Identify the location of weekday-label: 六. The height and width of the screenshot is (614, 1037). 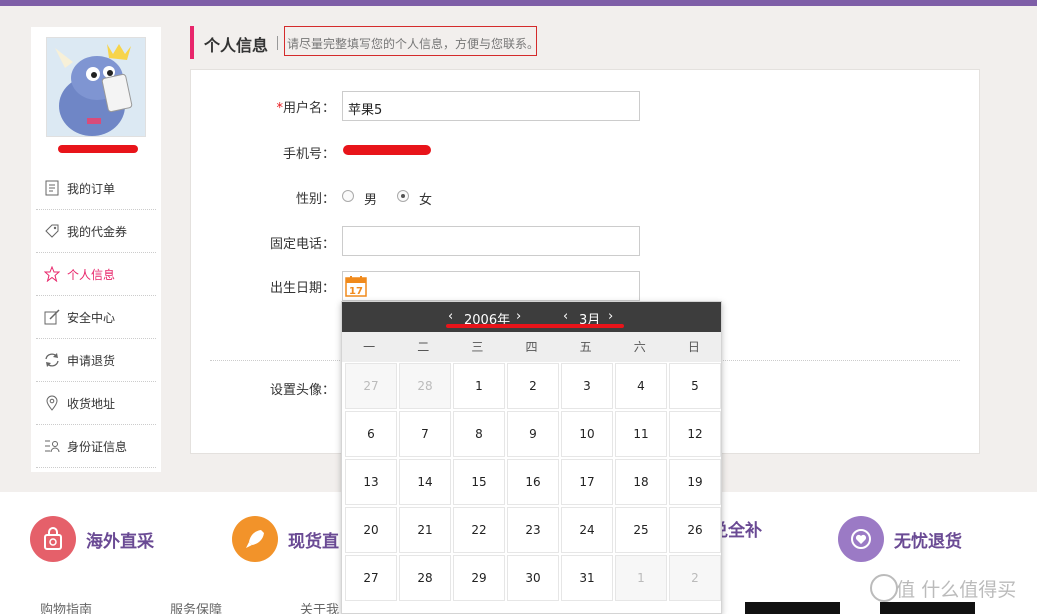
(639, 347).